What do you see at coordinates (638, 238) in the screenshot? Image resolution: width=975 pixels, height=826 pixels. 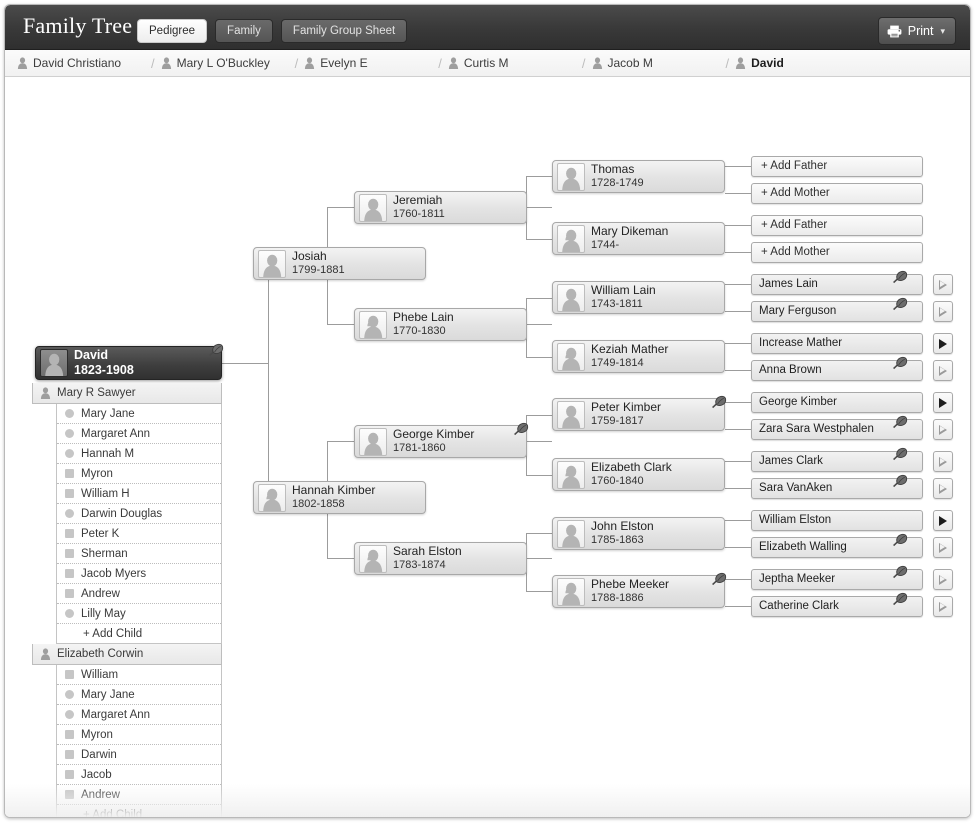 I see `person-card: Mary Dikeman 1744-` at bounding box center [638, 238].